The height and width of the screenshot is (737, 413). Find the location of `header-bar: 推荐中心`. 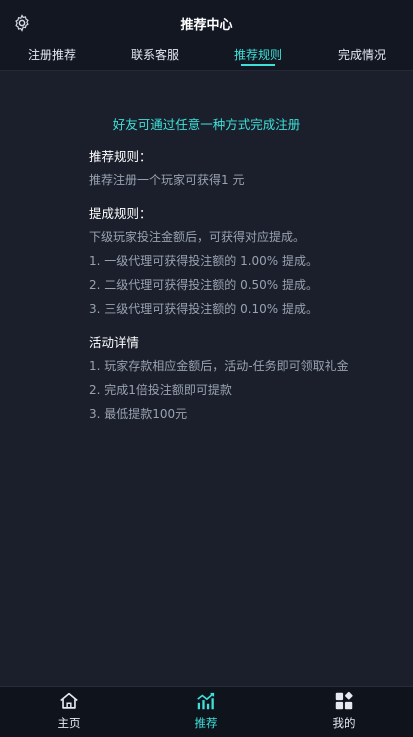

header-bar: 推荐中心 is located at coordinates (206, 24).